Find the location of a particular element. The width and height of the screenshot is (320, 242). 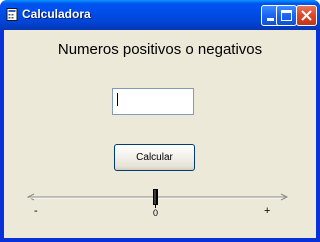

close-button is located at coordinates (306, 15).